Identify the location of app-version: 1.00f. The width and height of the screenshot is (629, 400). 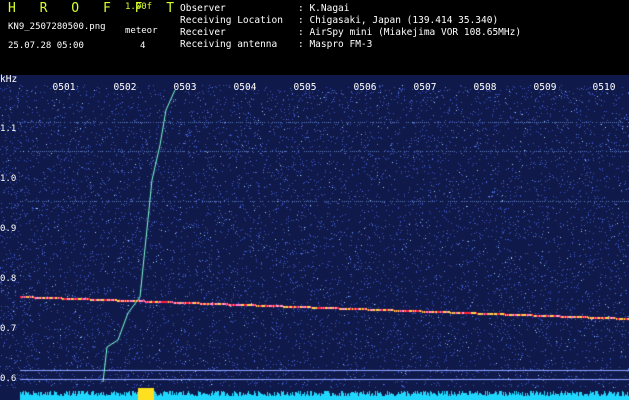
(139, 7).